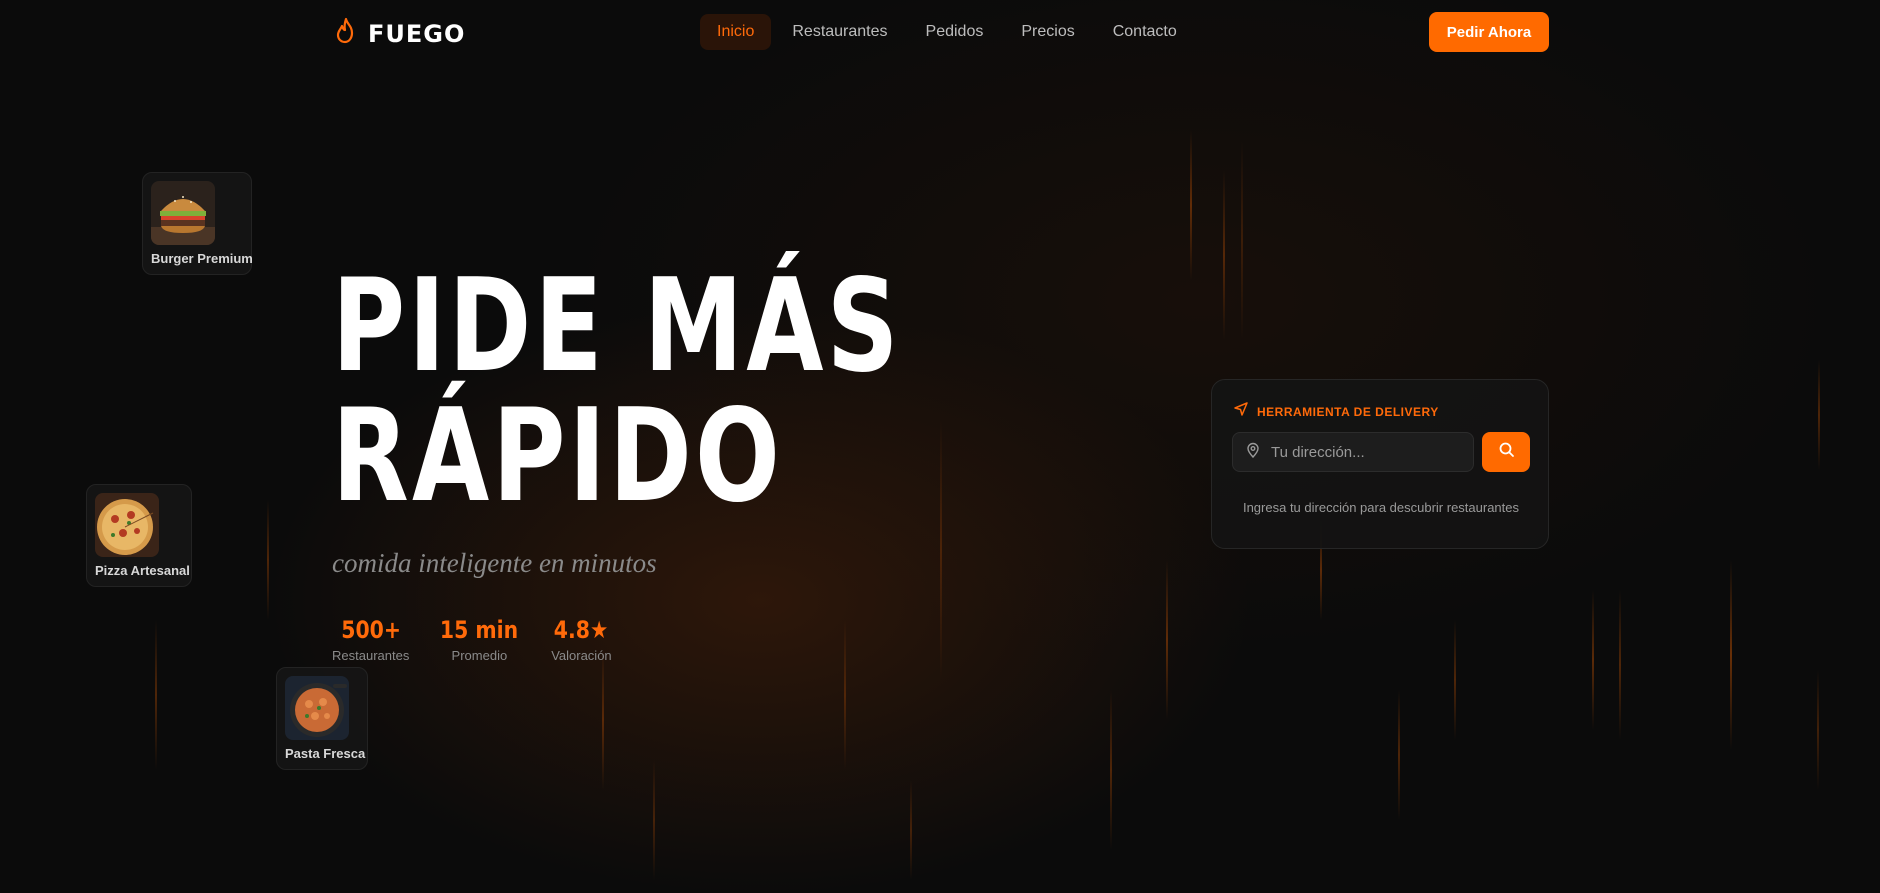 Image resolution: width=1880 pixels, height=893 pixels. Describe the element at coordinates (1366, 452) in the screenshot. I see `address-input` at that location.